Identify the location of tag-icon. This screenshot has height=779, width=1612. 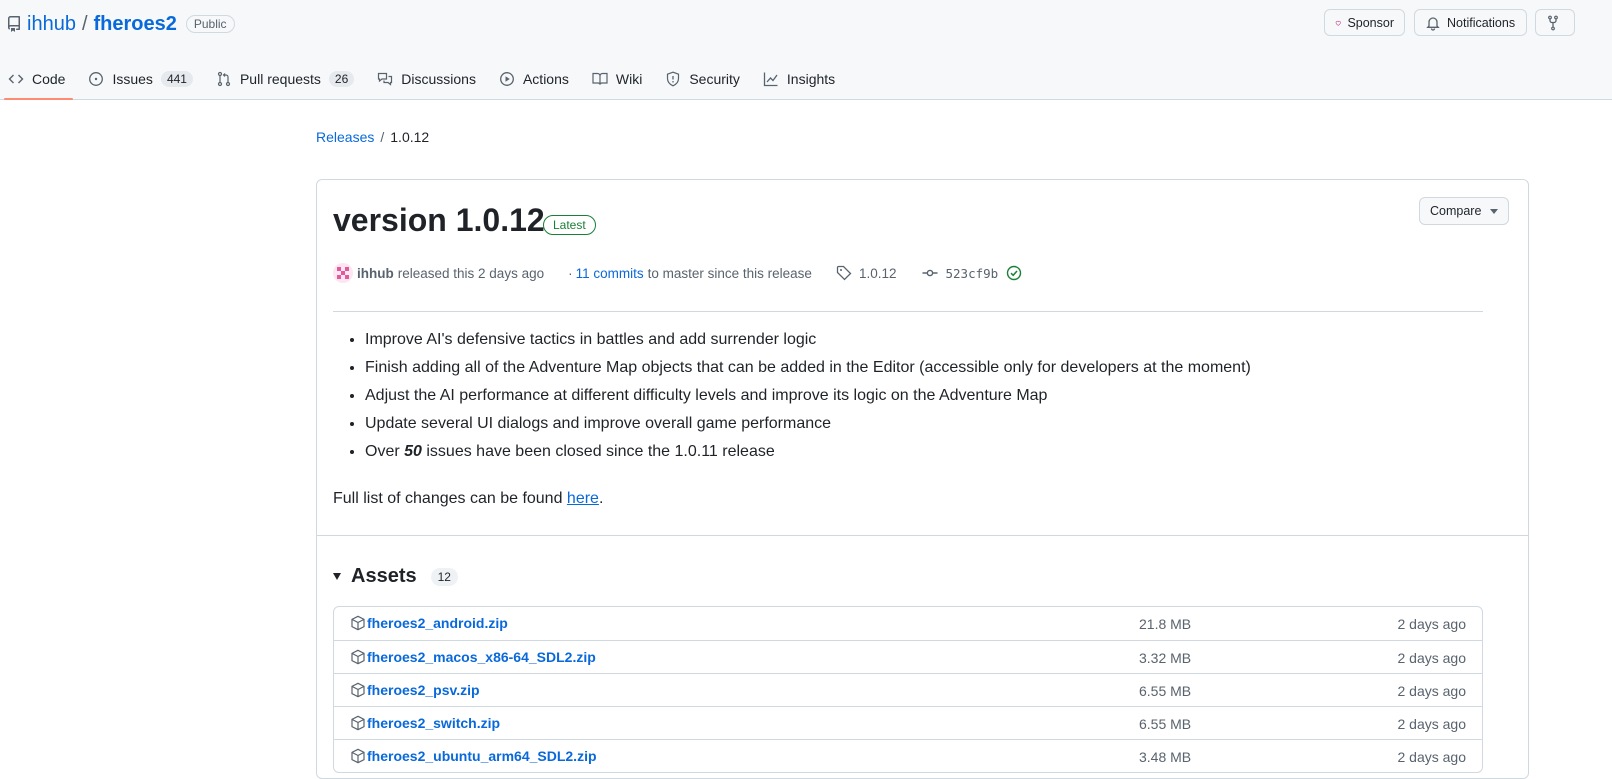
(844, 273).